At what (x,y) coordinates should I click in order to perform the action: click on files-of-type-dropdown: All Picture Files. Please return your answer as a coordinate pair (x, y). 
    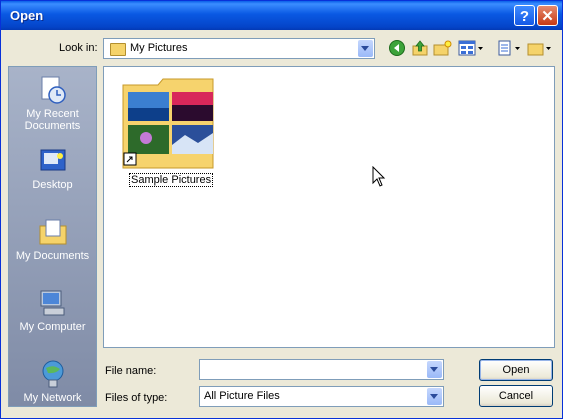
    Looking at the image, I should click on (321, 396).